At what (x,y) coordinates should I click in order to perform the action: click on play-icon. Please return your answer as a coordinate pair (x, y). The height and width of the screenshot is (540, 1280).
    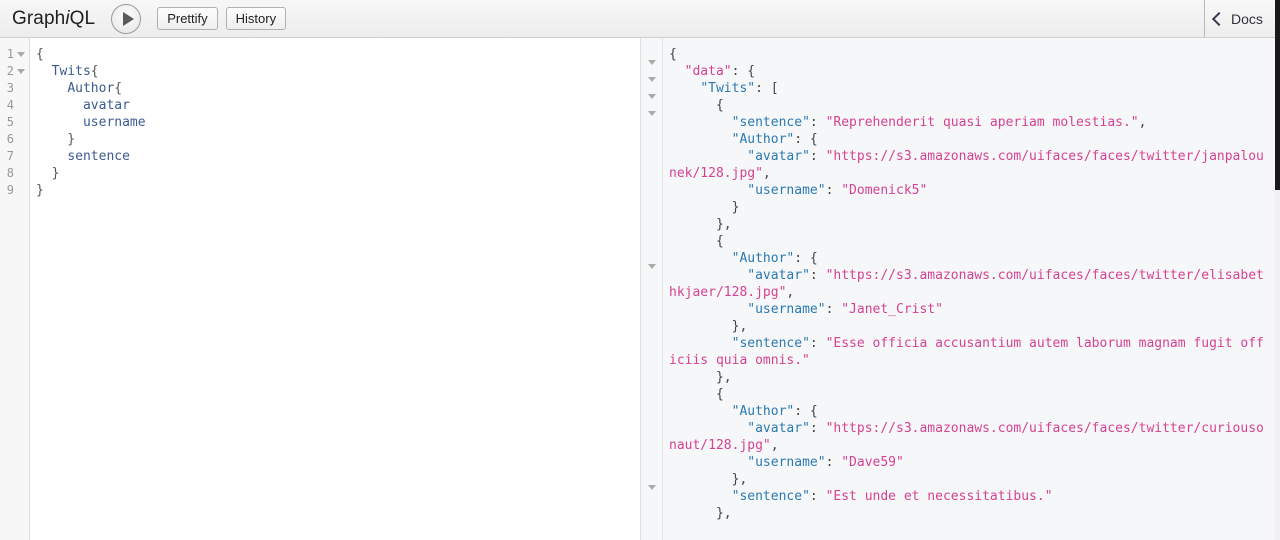
    Looking at the image, I should click on (128, 18).